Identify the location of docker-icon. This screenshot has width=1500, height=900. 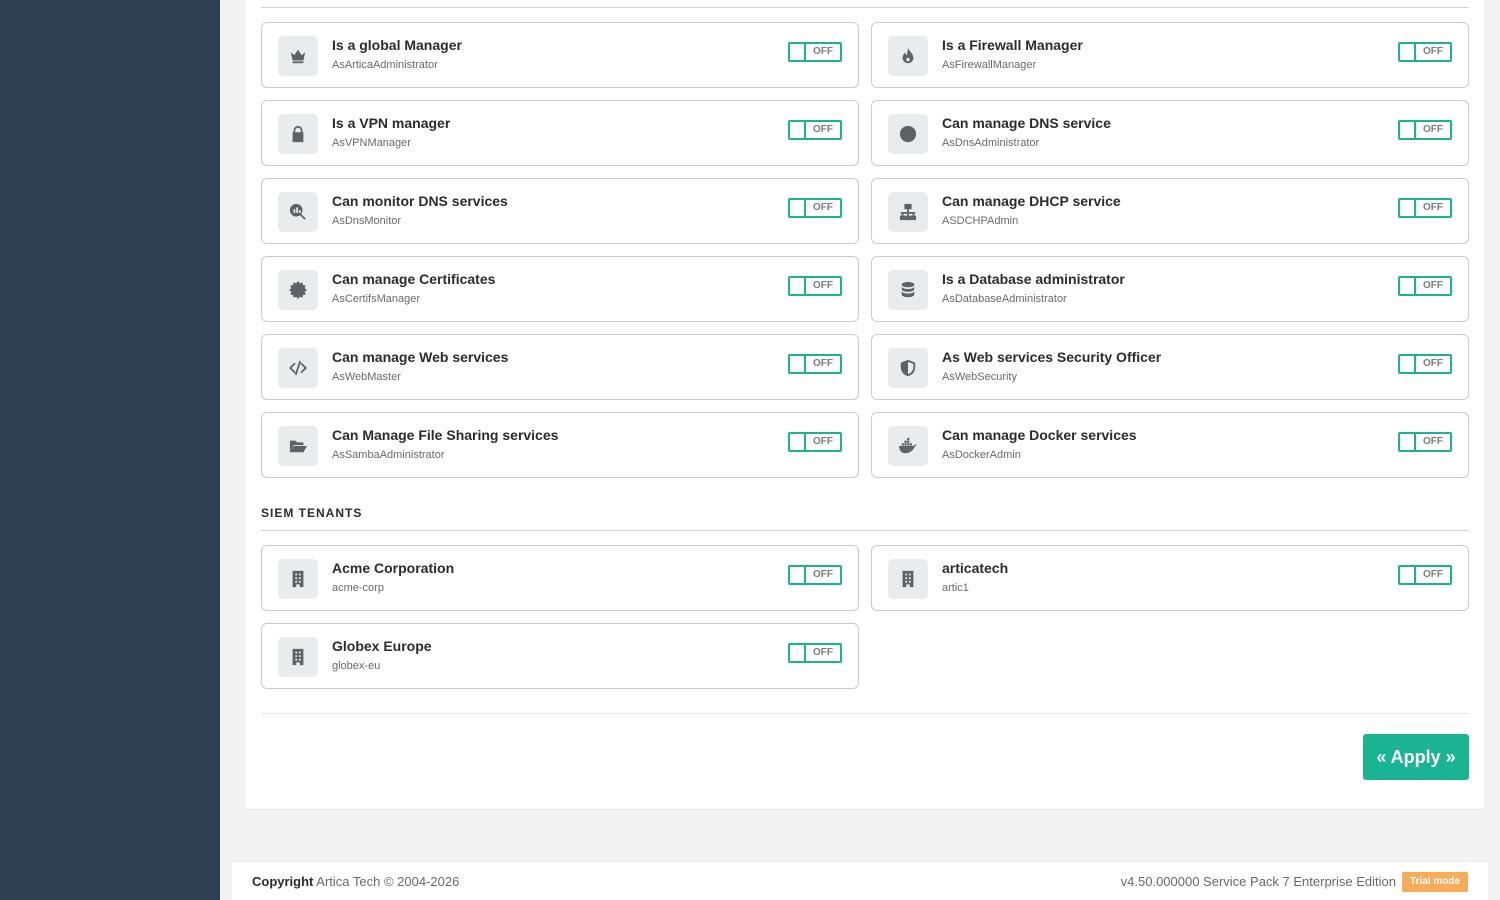
(908, 446).